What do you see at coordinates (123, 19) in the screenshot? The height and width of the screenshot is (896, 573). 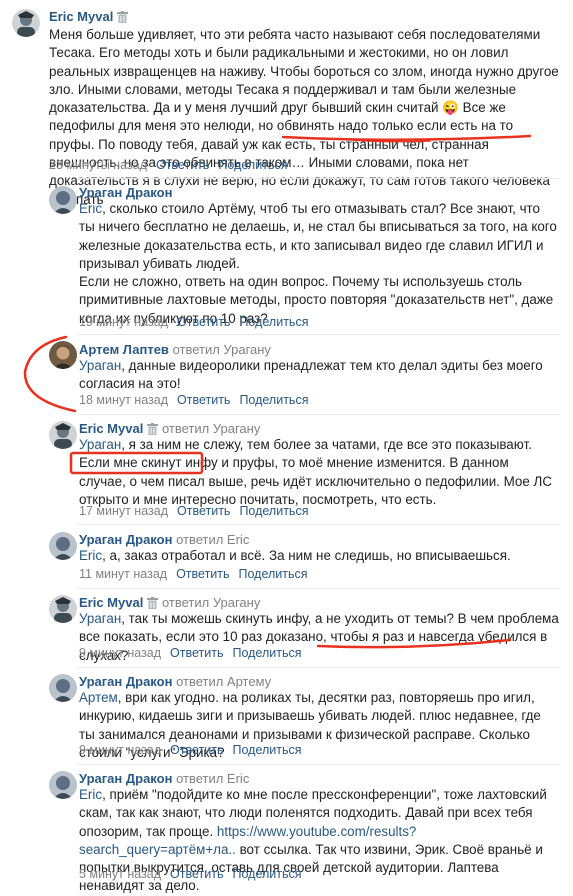 I see `trash-icon` at bounding box center [123, 19].